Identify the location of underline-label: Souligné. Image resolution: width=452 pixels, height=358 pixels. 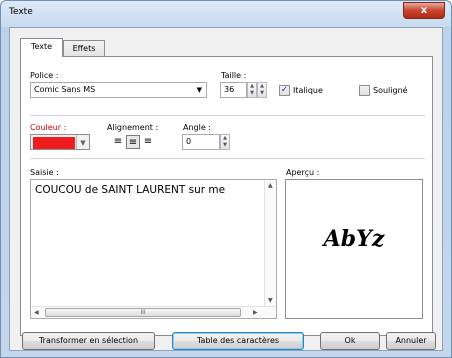
(390, 90).